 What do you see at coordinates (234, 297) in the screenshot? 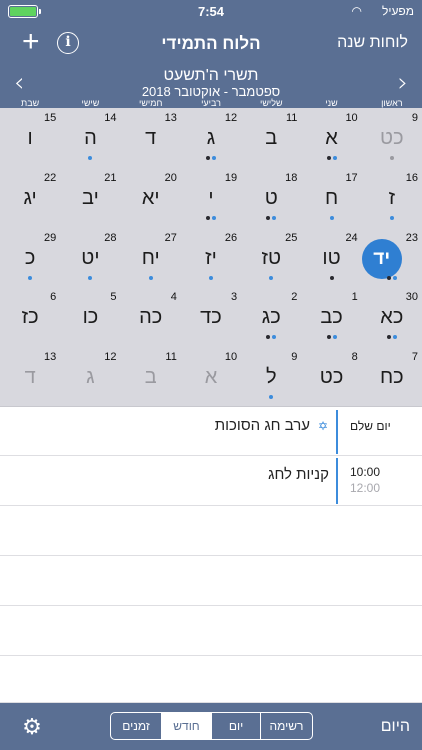
I see `gregorian-day-number: 3` at bounding box center [234, 297].